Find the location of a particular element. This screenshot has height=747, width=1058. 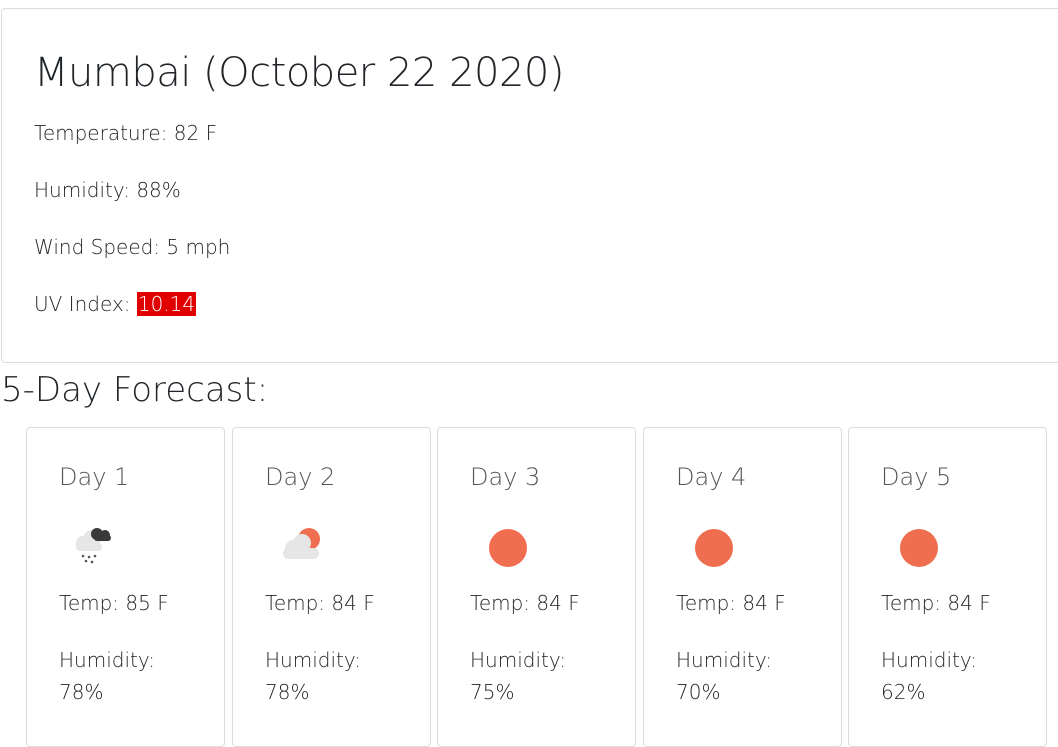

humidity-value: 70% is located at coordinates (698, 692).